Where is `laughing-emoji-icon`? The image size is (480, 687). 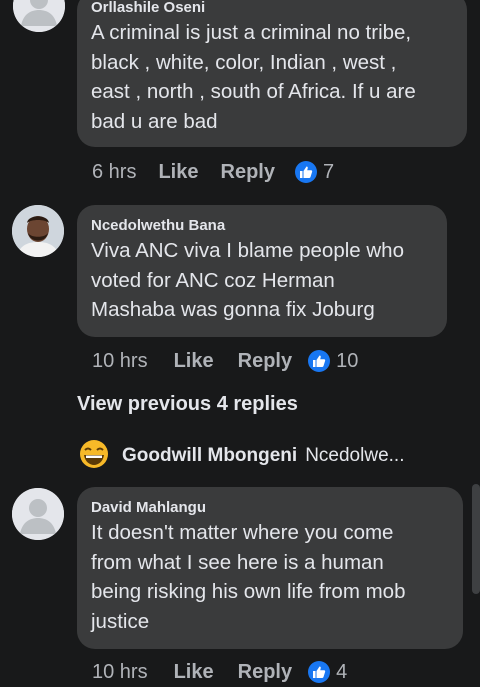 laughing-emoji-icon is located at coordinates (94, 456).